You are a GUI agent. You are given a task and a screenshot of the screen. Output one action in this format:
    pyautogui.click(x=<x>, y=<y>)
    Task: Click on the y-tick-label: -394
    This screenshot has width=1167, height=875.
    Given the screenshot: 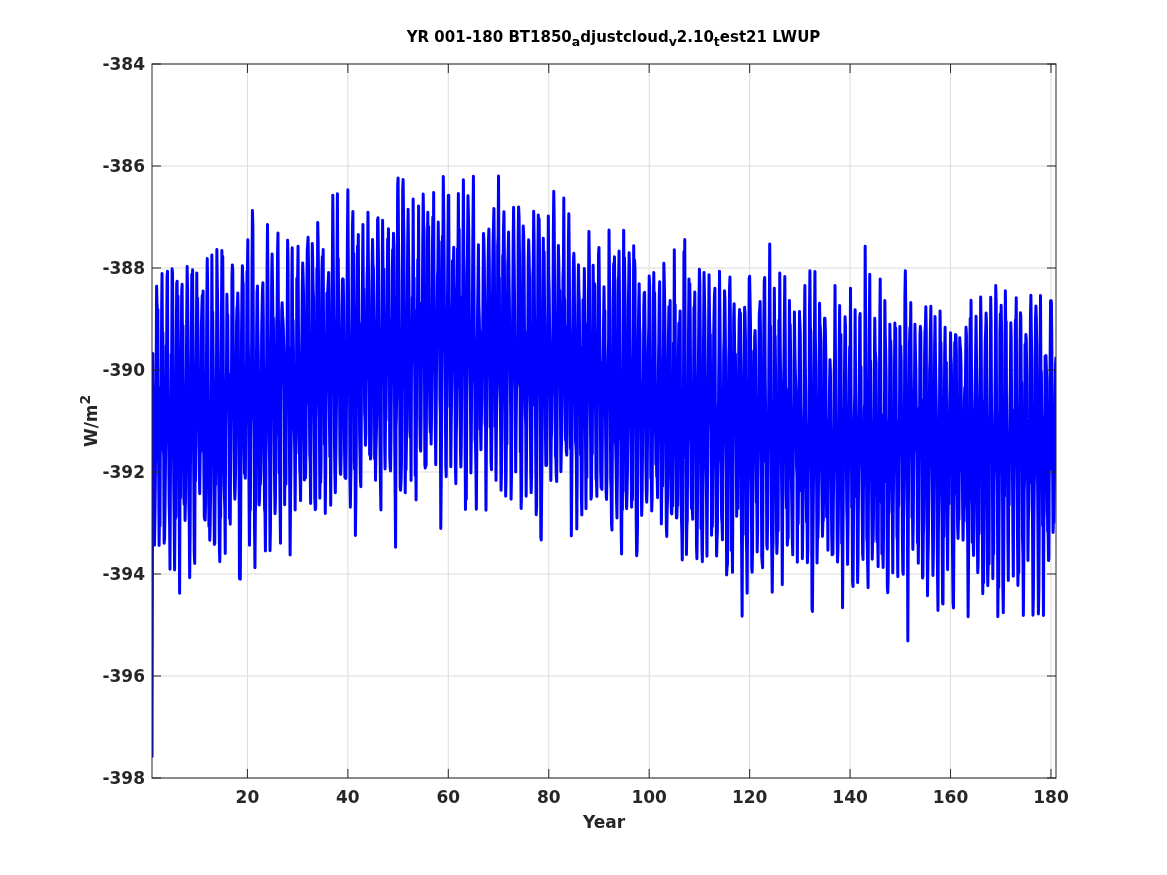 What is the action you would take?
    pyautogui.click(x=123, y=574)
    